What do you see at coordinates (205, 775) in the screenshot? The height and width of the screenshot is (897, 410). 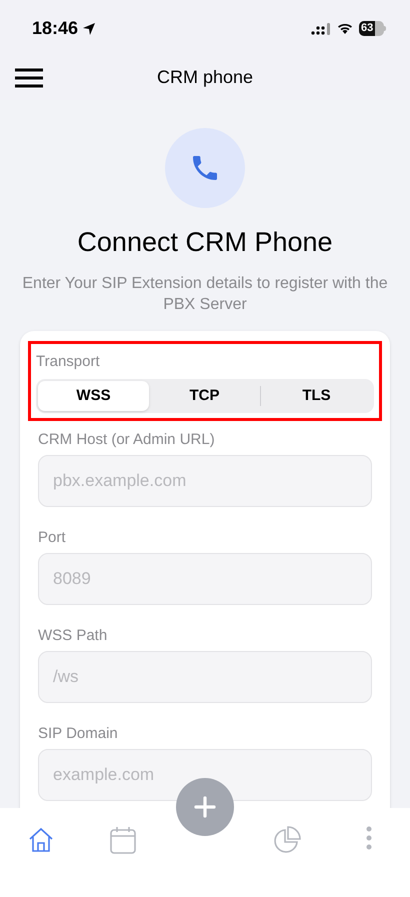 I see `input-field: example.com` at bounding box center [205, 775].